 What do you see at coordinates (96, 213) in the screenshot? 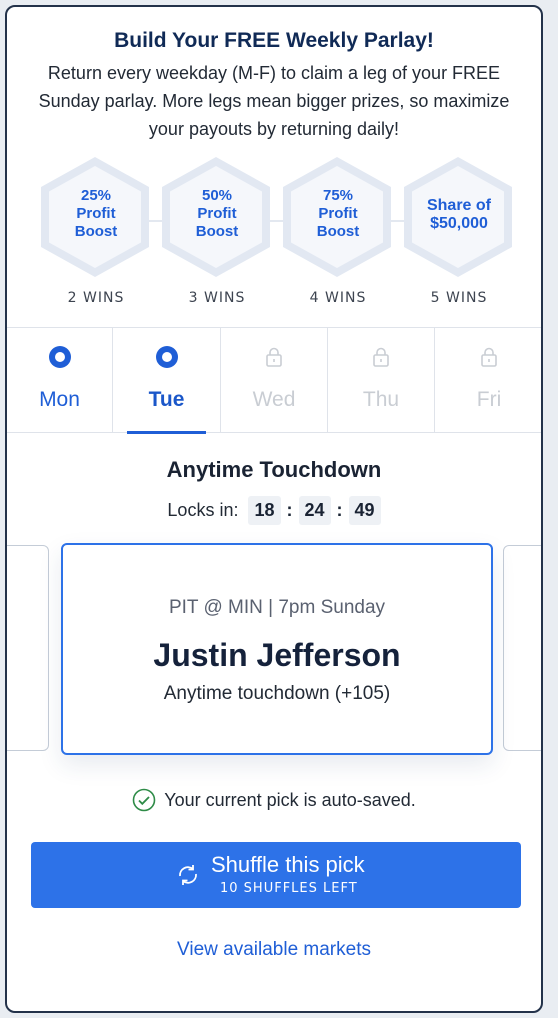
I see `tier-reward: 25% Profit Boost` at bounding box center [96, 213].